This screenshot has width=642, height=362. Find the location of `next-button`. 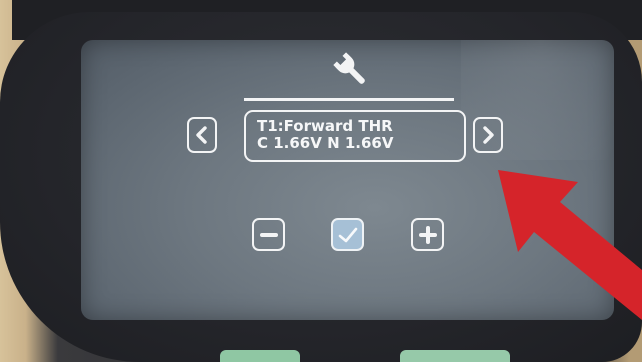

next-button is located at coordinates (488, 135).